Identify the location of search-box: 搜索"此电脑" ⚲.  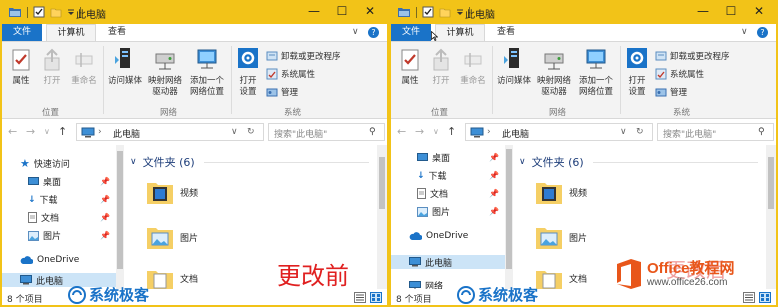
(326, 132).